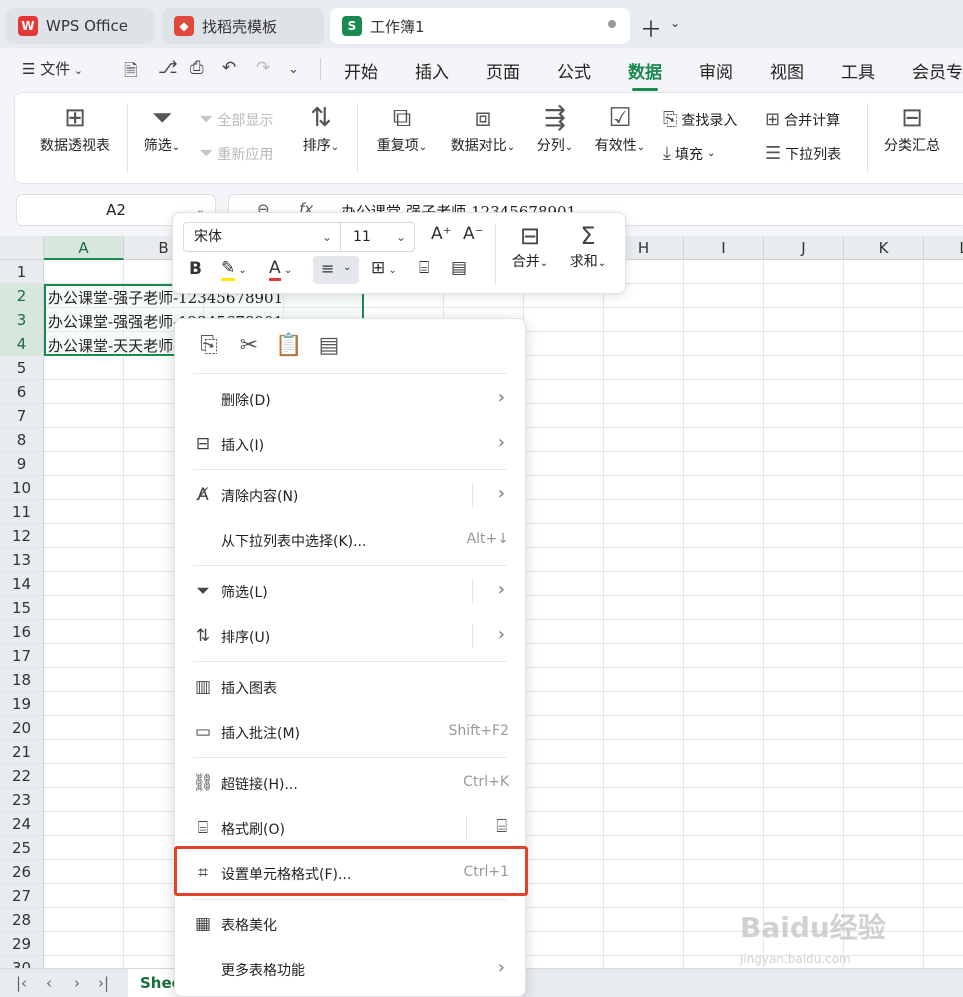 The width and height of the screenshot is (963, 997). I want to click on tab-member: 会员专, so click(937, 70).